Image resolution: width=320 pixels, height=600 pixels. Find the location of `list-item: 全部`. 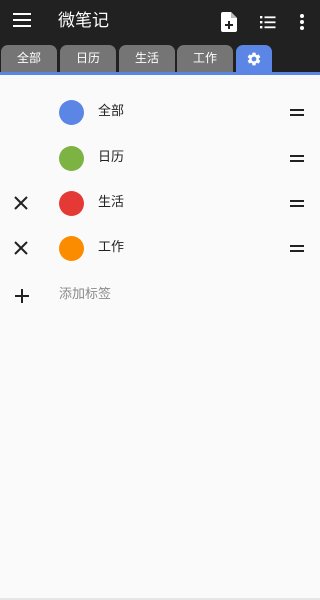

list-item: 全部 is located at coordinates (160, 112).